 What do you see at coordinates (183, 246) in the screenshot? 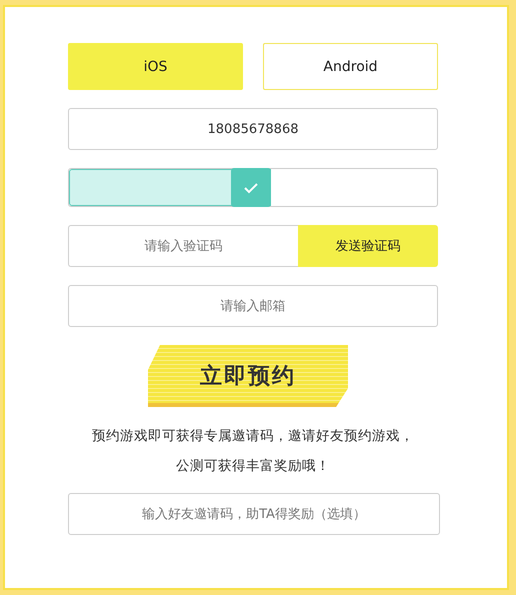
I see `code-field: 请输入验证码` at bounding box center [183, 246].